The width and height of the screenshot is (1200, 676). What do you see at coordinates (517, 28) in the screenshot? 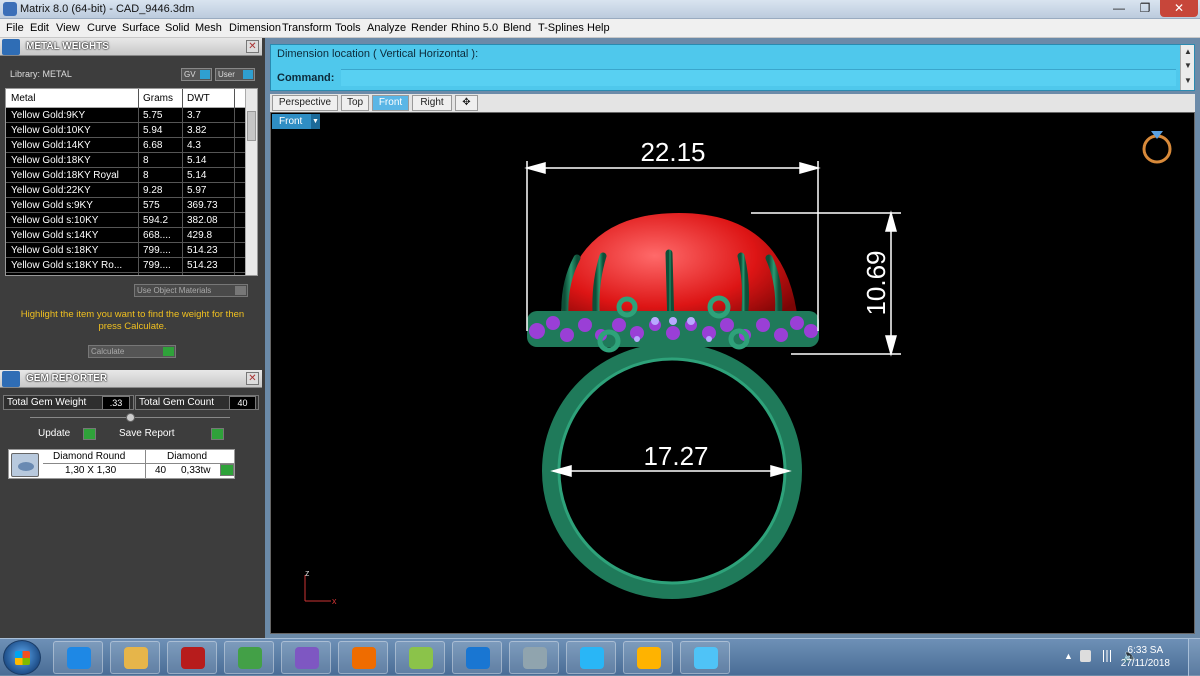
I see `menu-blend: Blend` at bounding box center [517, 28].